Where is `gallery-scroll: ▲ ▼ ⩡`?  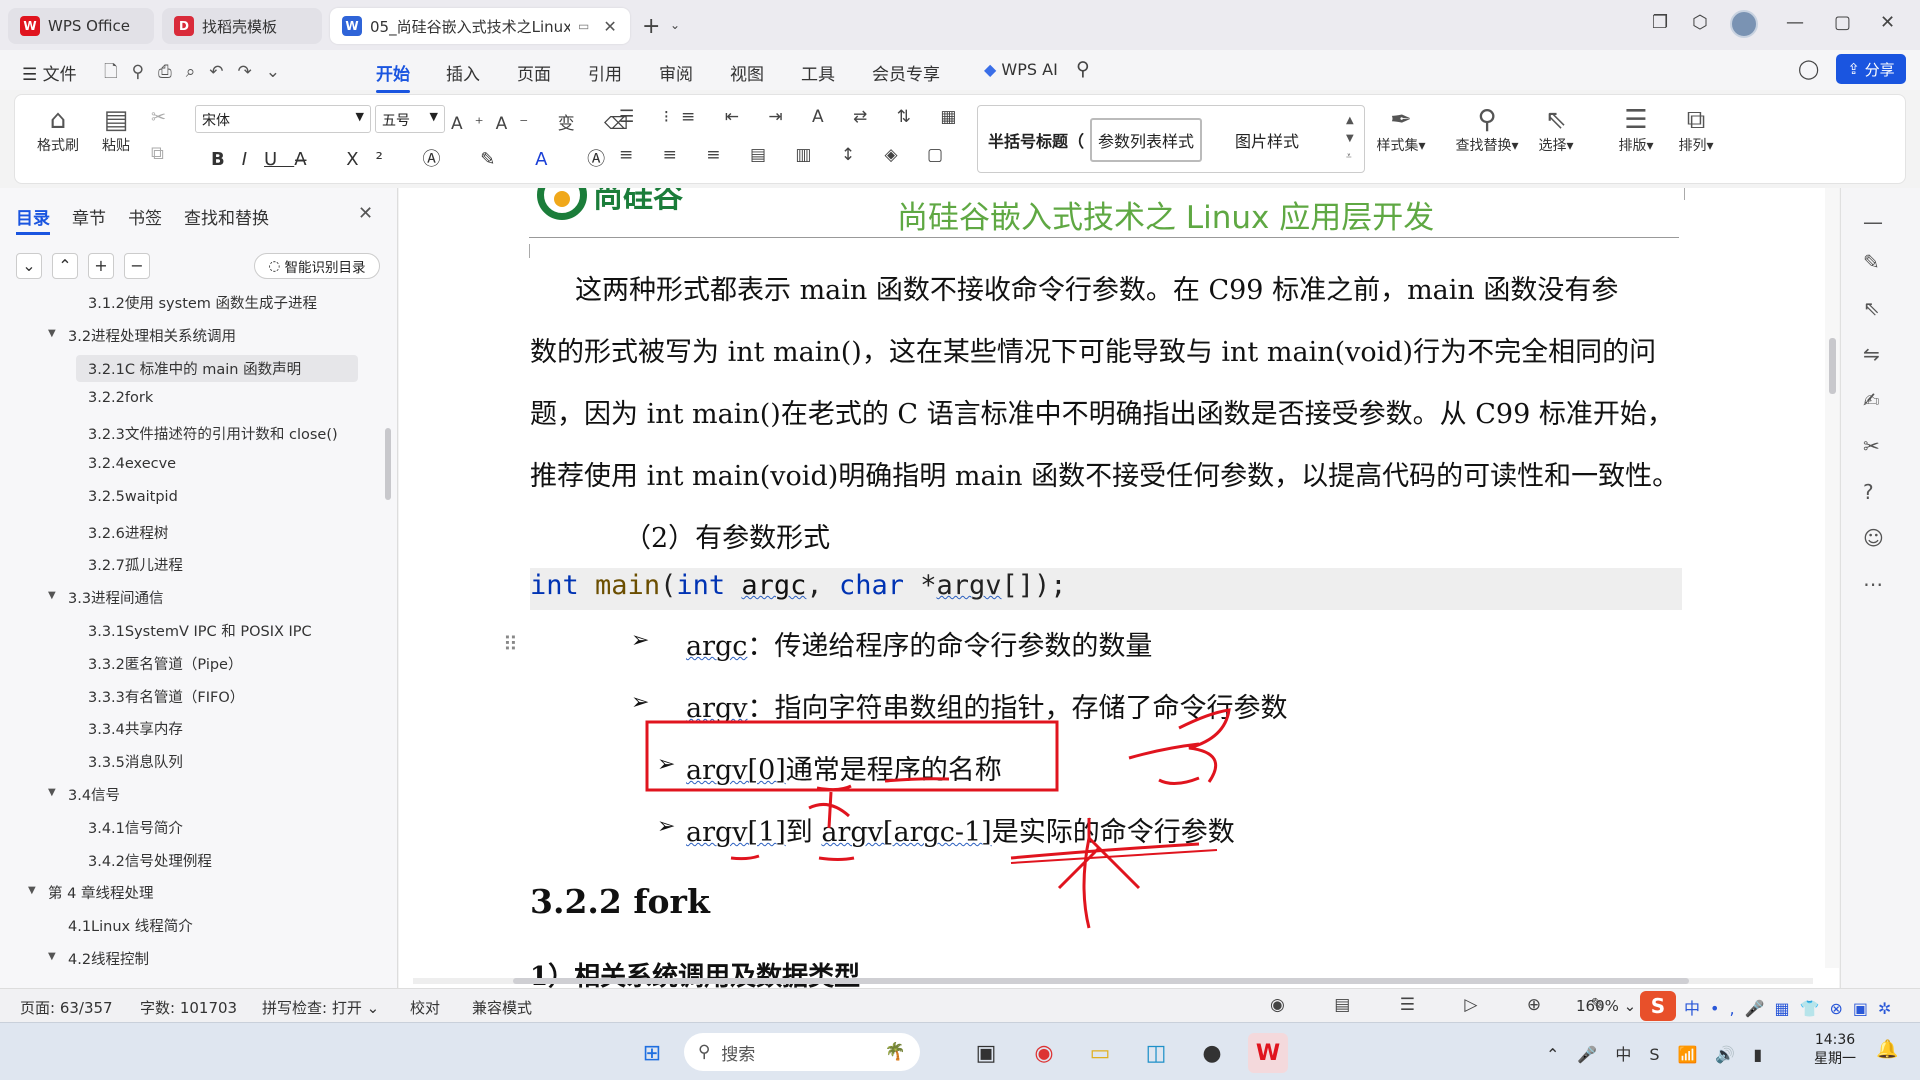
gallery-scroll: ▲ ▼ ⩡ is located at coordinates (1350, 139).